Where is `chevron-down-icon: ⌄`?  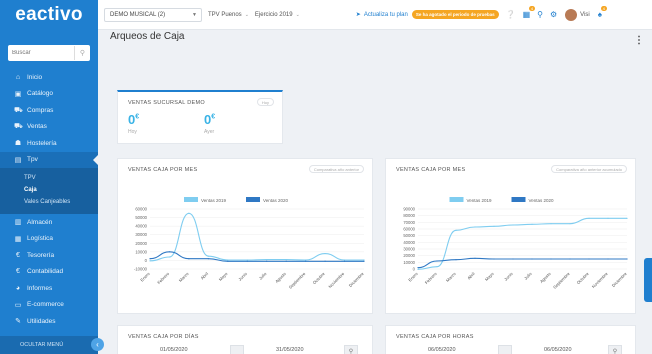 chevron-down-icon: ⌄ is located at coordinates (246, 14).